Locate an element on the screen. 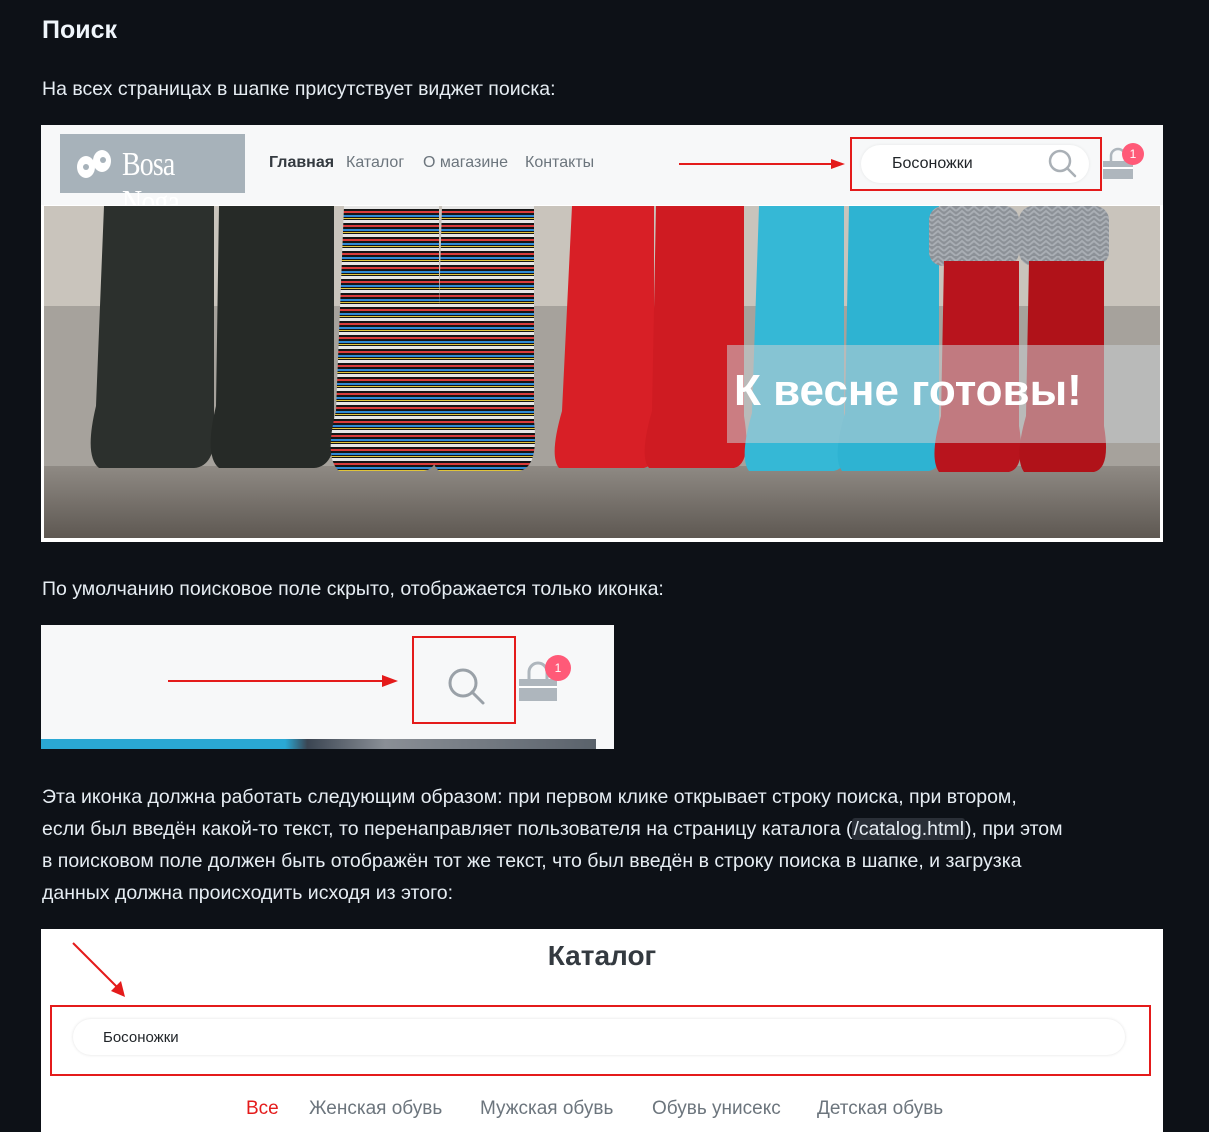 Image resolution: width=1209 pixels, height=1132 pixels. banner-caption: К весне готовы! is located at coordinates (908, 390).